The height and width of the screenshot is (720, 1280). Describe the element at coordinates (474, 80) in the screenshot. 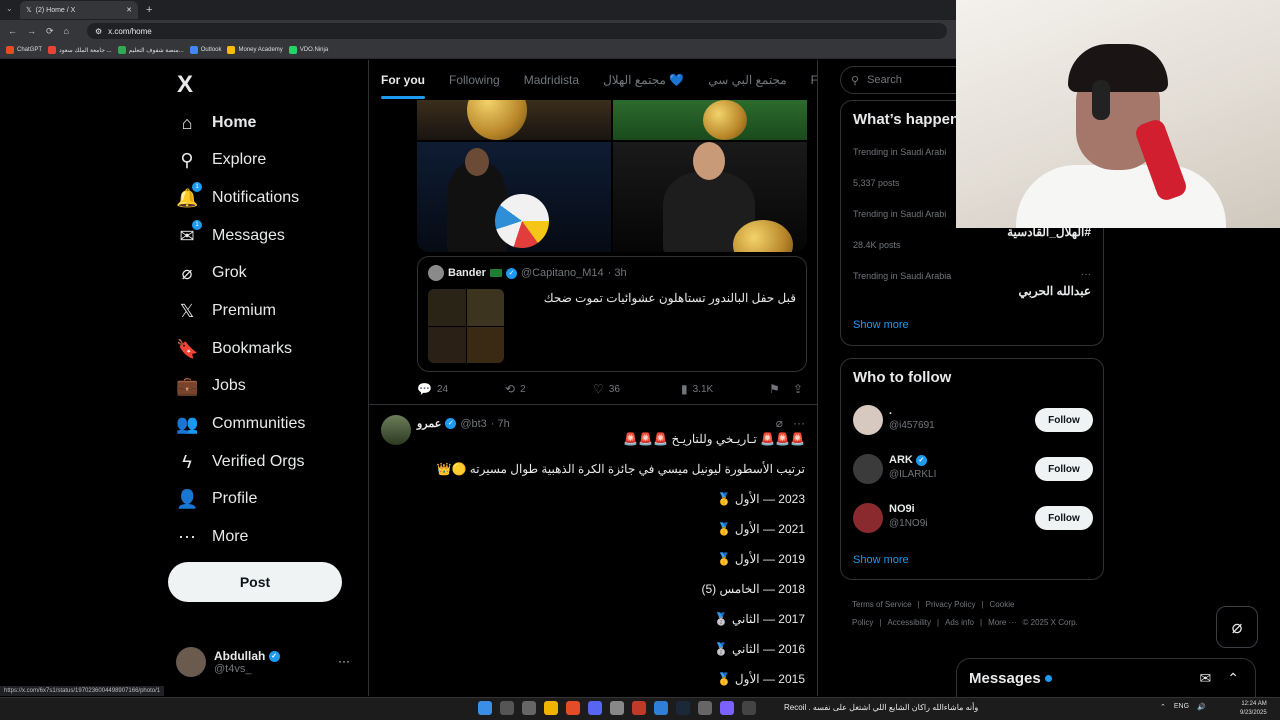

I see `tab-following: Following` at that location.